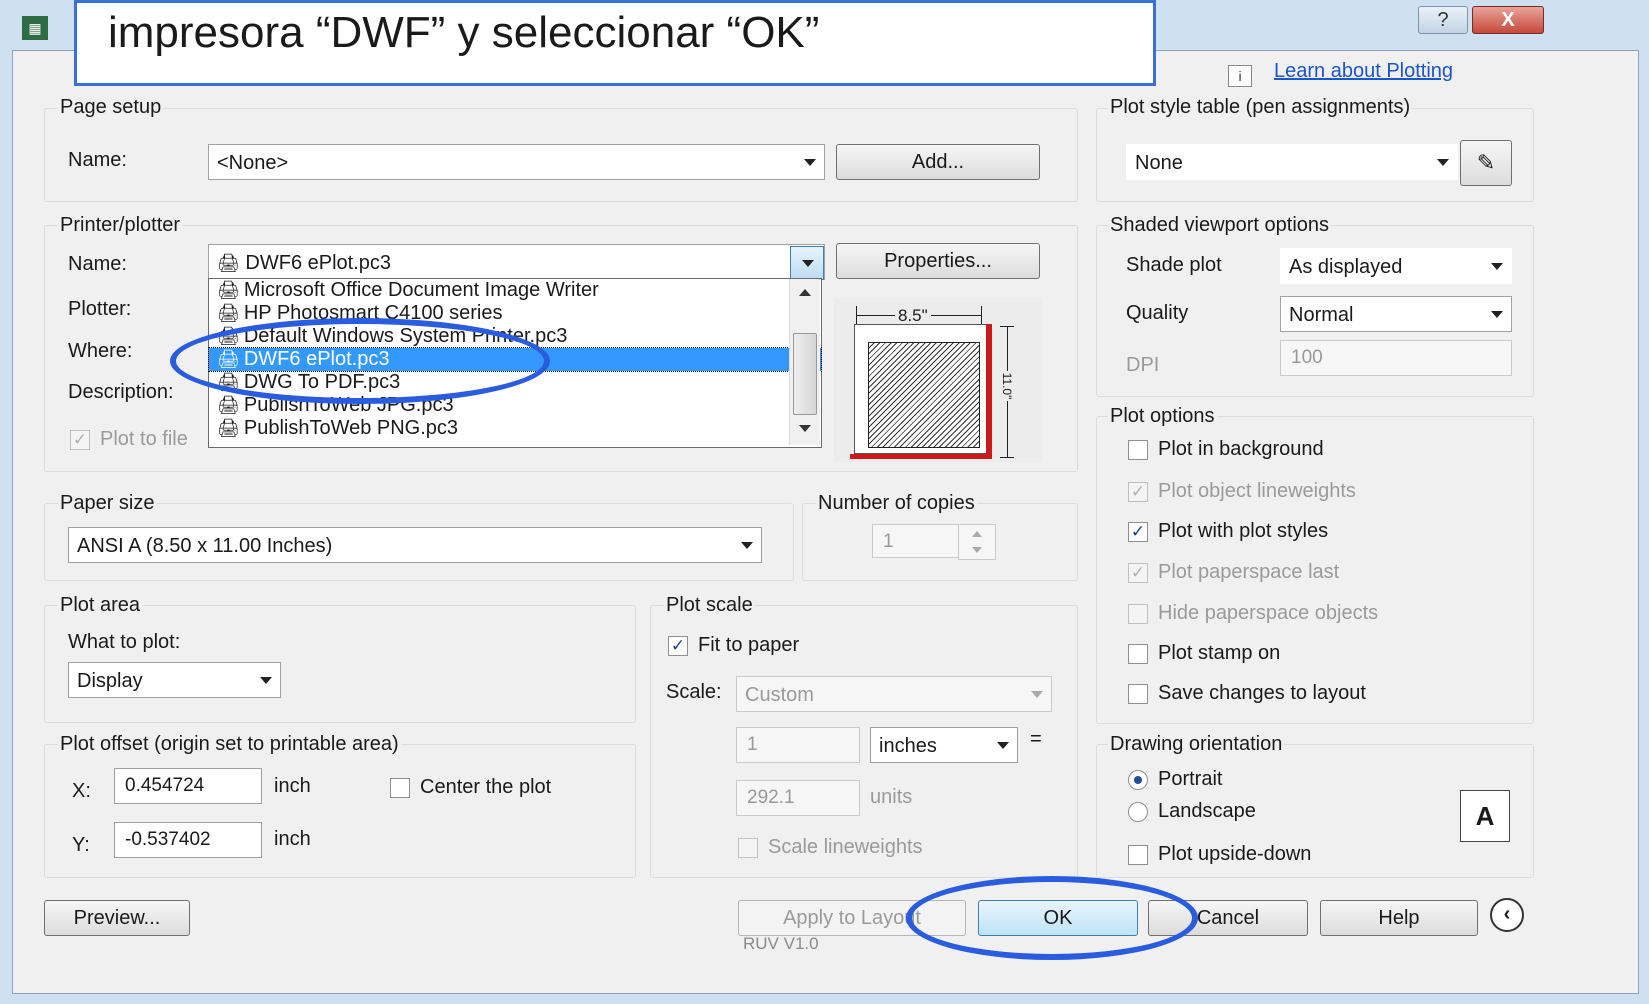 This screenshot has height=1004, width=1649. Describe the element at coordinates (1292, 162) in the screenshot. I see `plot-style-select: None` at that location.